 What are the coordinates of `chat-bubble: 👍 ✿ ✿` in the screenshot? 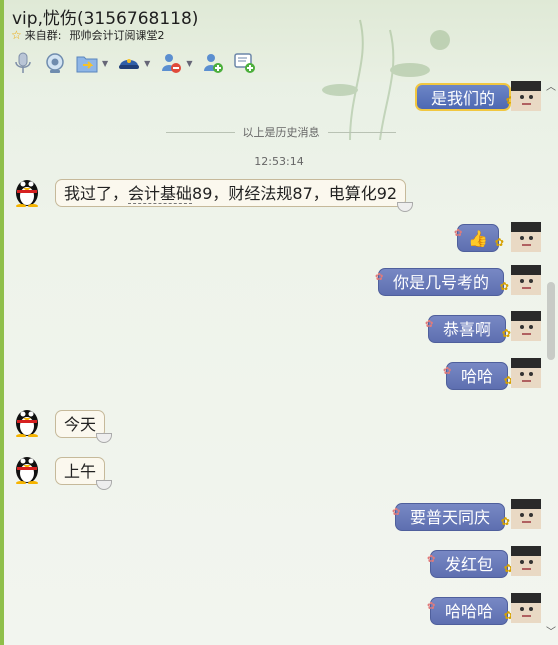 It's located at (479, 238).